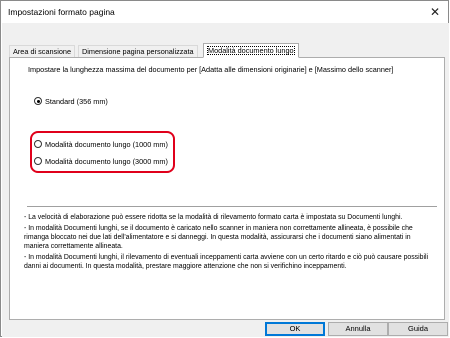  I want to click on highlight-annotation, so click(102, 152).